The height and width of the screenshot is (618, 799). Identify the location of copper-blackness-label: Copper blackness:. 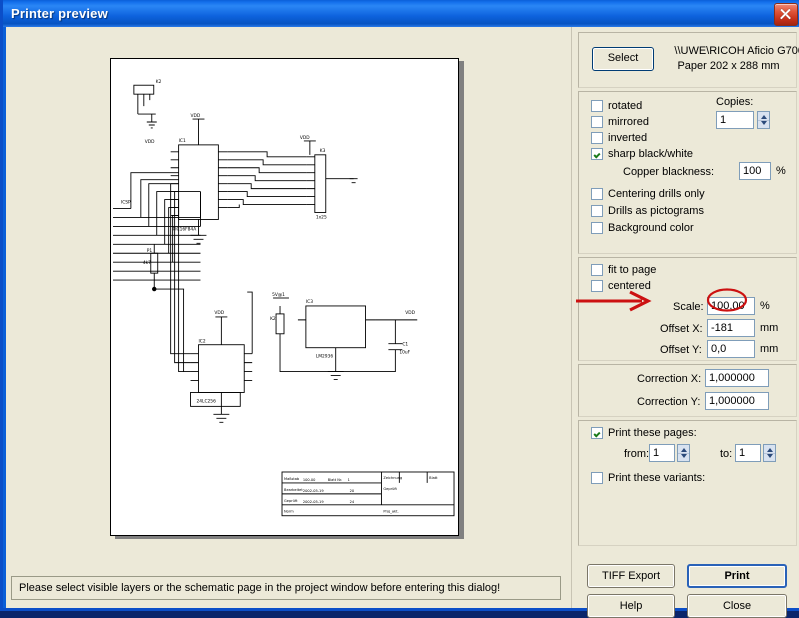
(669, 172).